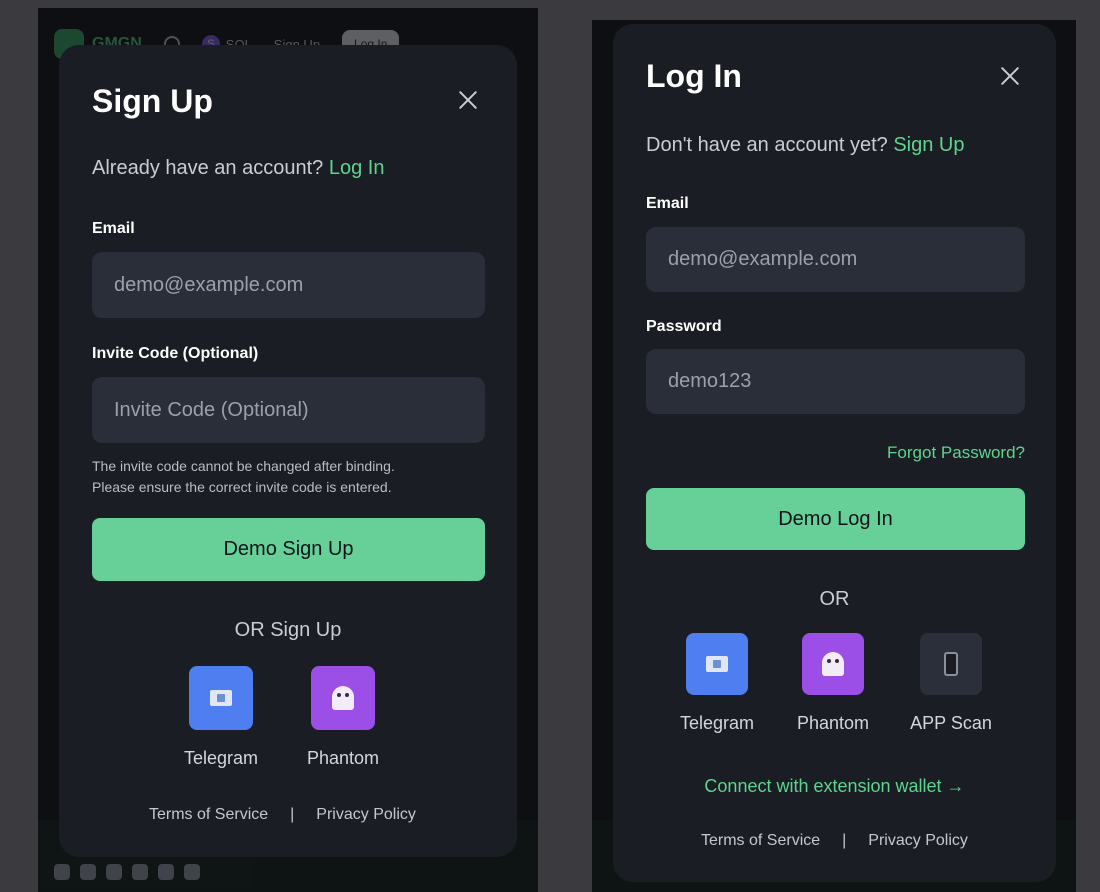 This screenshot has height=892, width=1100. I want to click on extension-wallet-link: Connect with extension wallet →, so click(834, 786).